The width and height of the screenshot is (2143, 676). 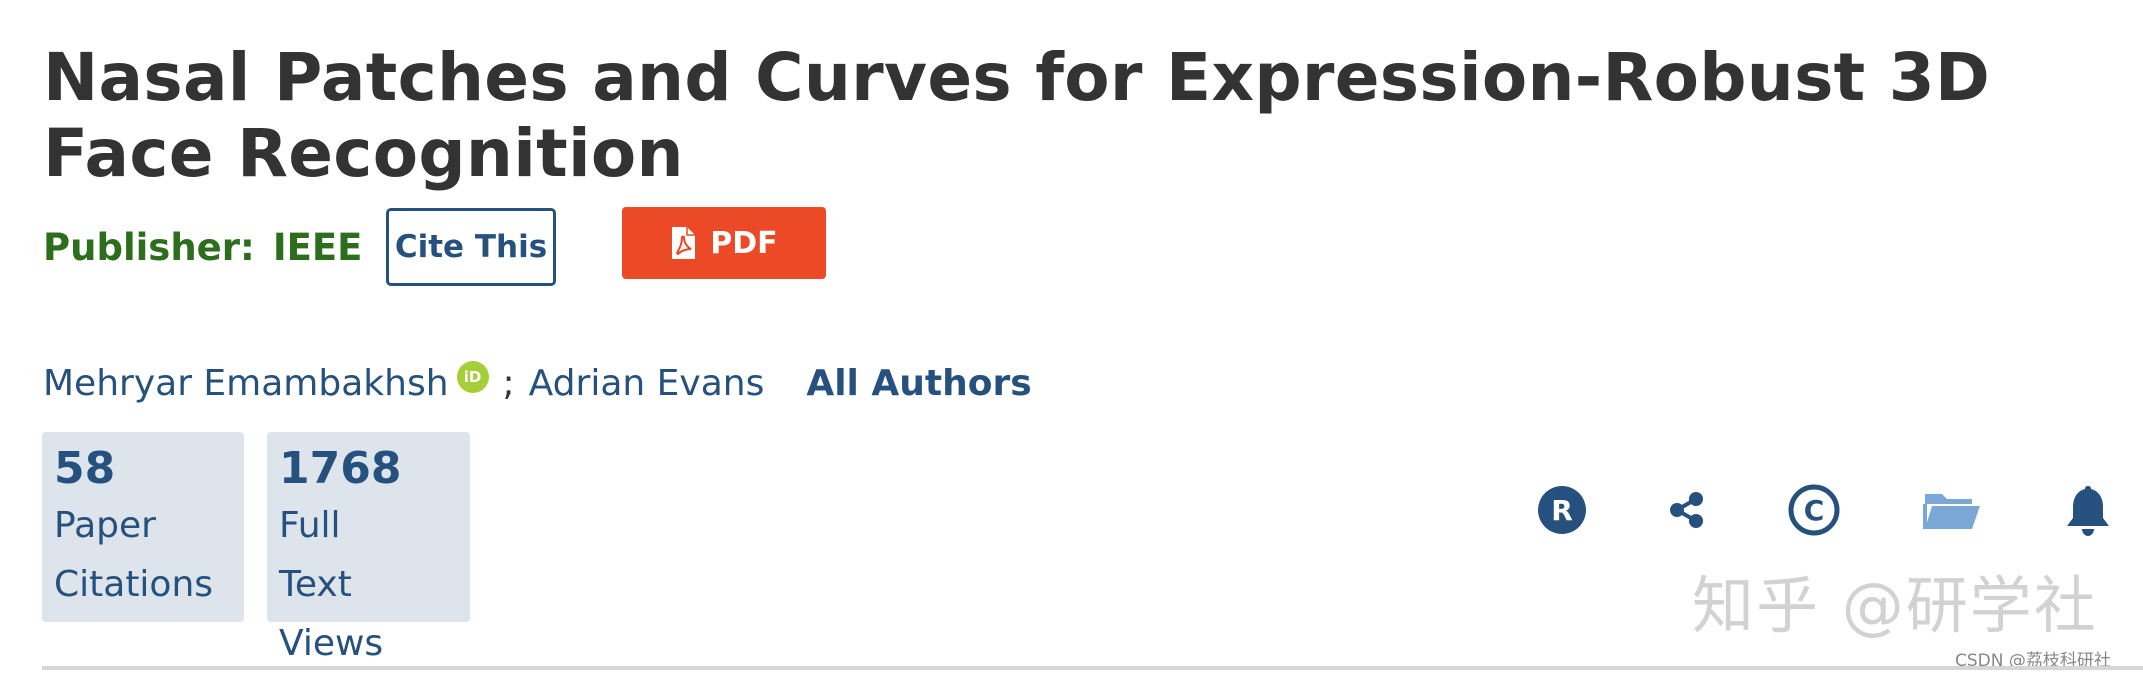 What do you see at coordinates (1687, 510) in the screenshot?
I see `share-icon` at bounding box center [1687, 510].